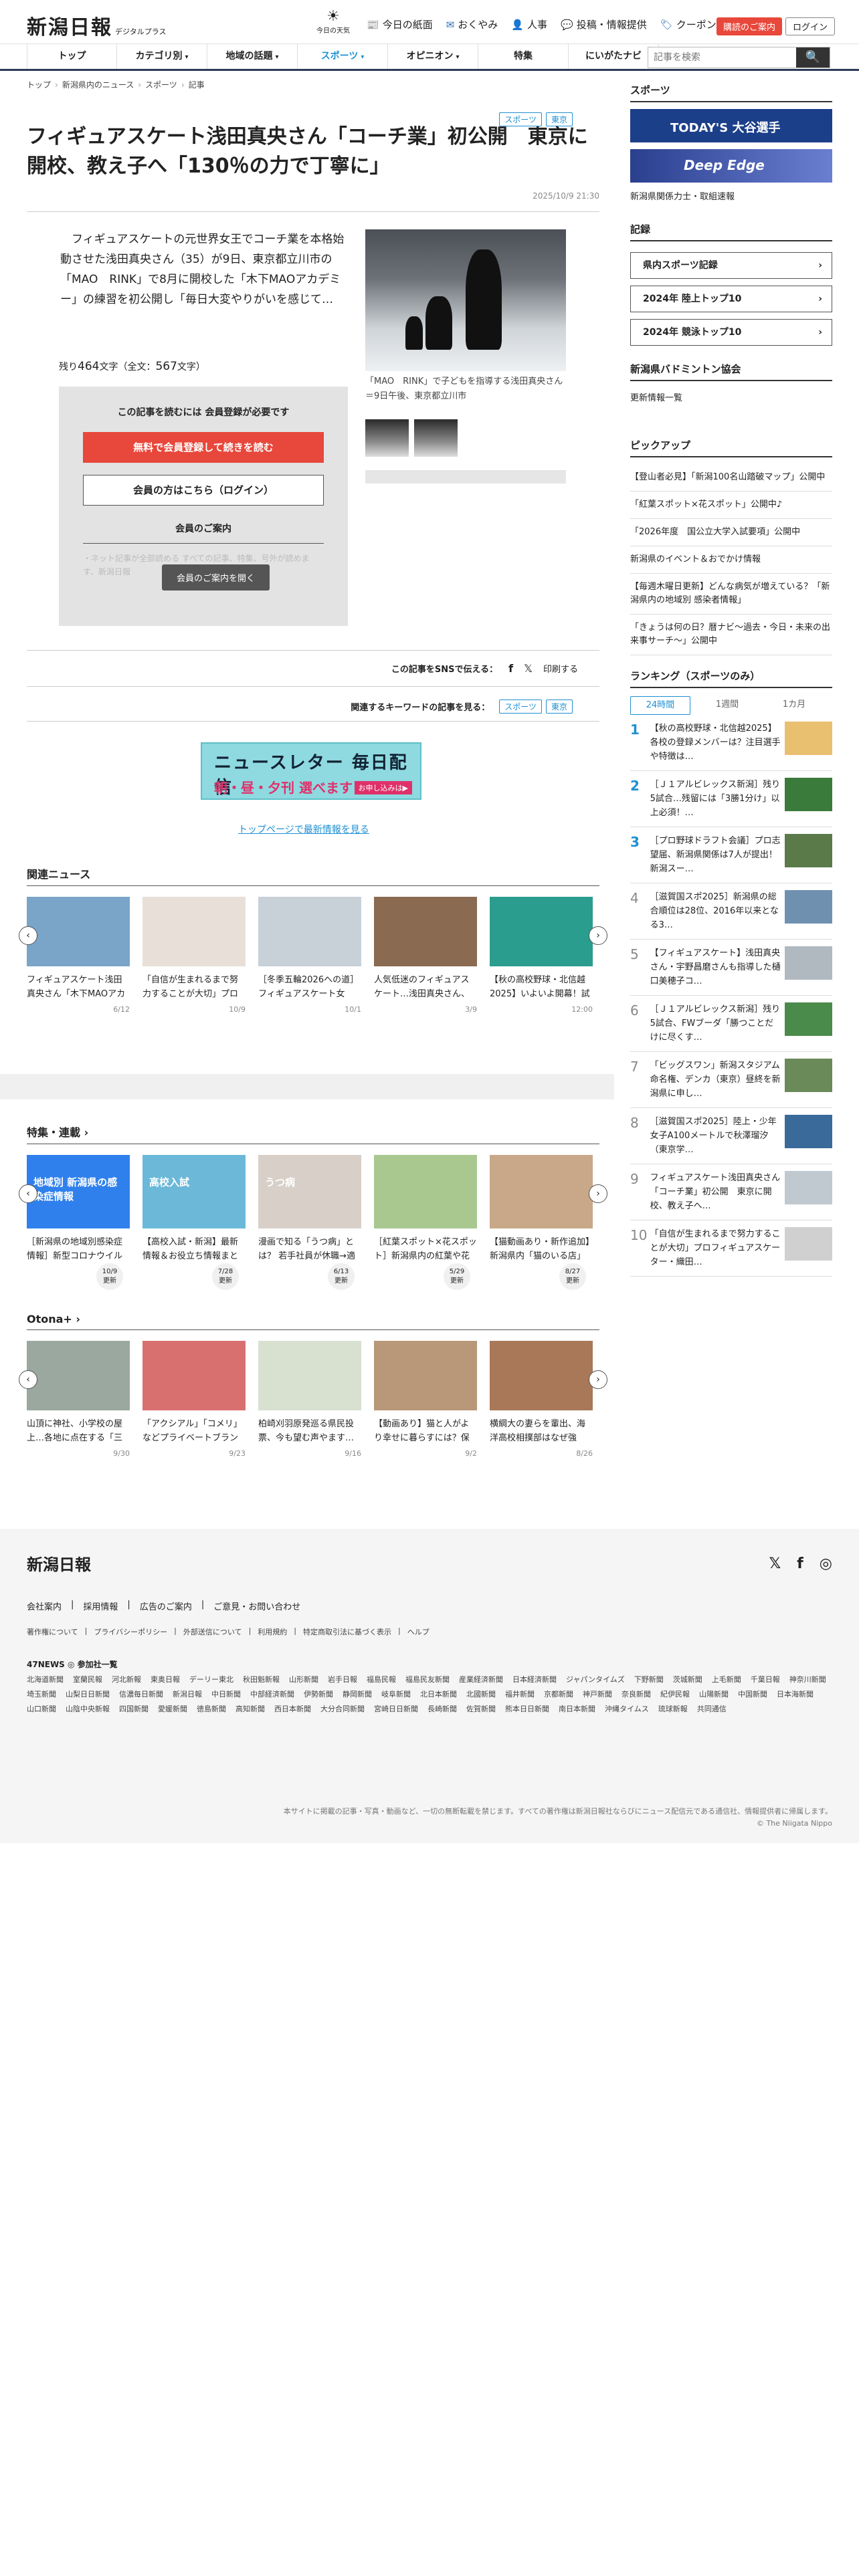  What do you see at coordinates (46, 1680) in the screenshot?
I see `partner-paper-link: 北海道新聞` at bounding box center [46, 1680].